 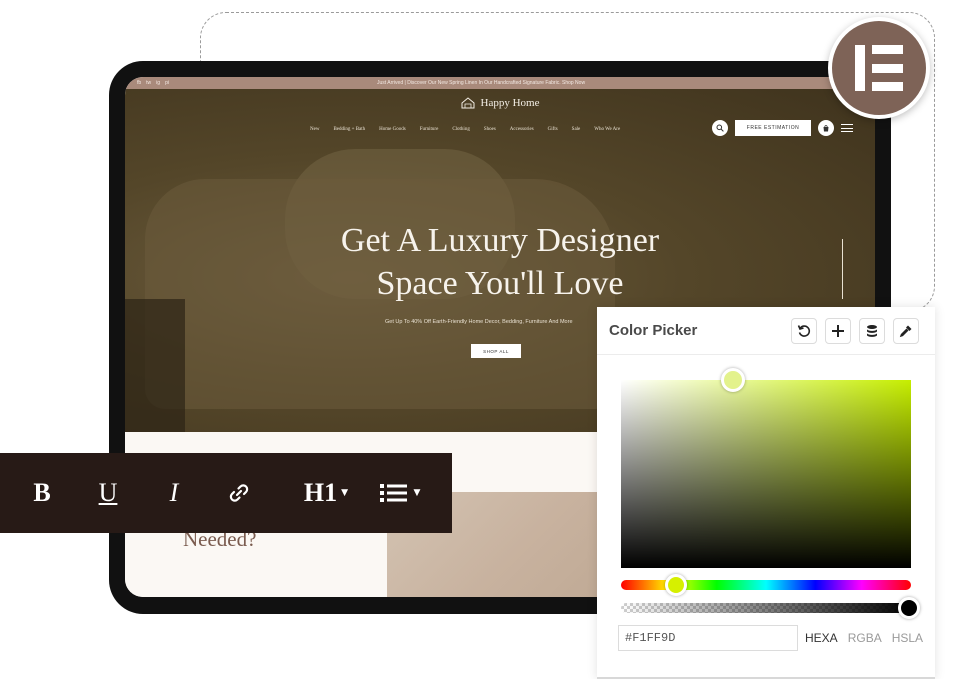 I want to click on alpha-slider, so click(x=766, y=608).